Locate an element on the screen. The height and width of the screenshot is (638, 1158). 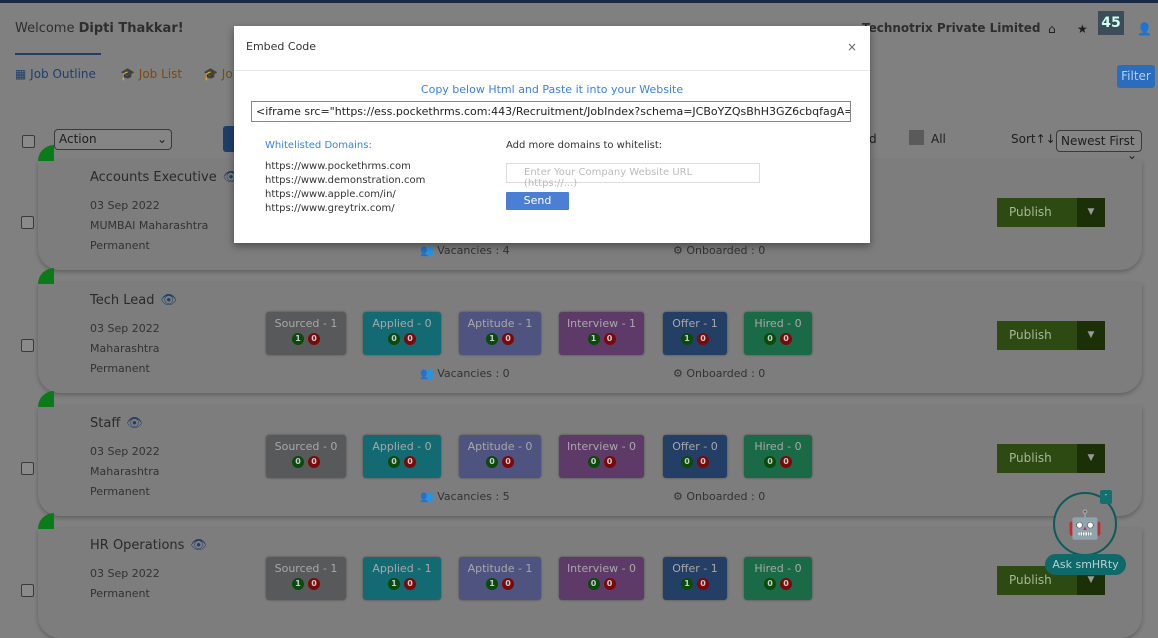
tab-job-outline: ▦ Job Outline is located at coordinates (55, 74).